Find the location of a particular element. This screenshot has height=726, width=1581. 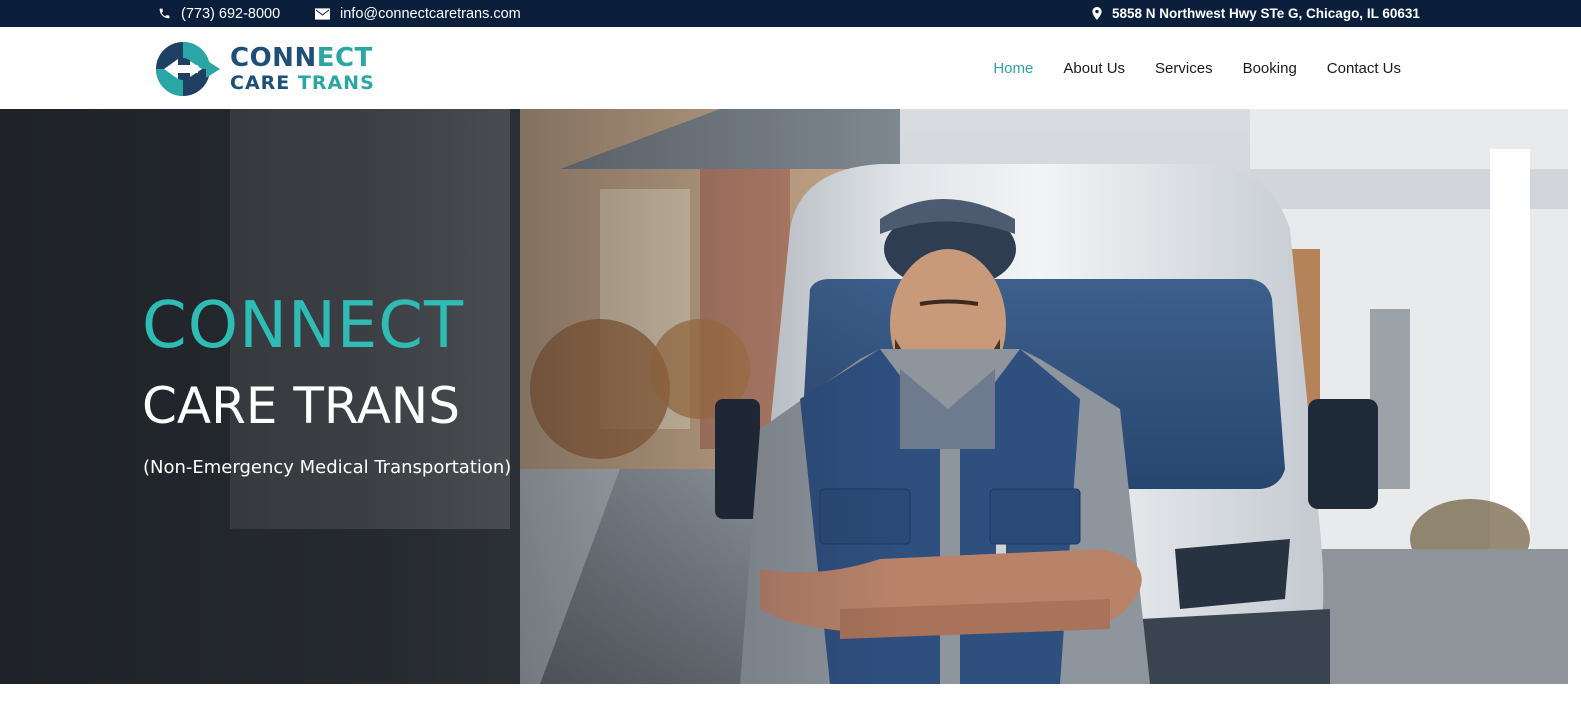

page-edge-gap is located at coordinates (1574, 396).